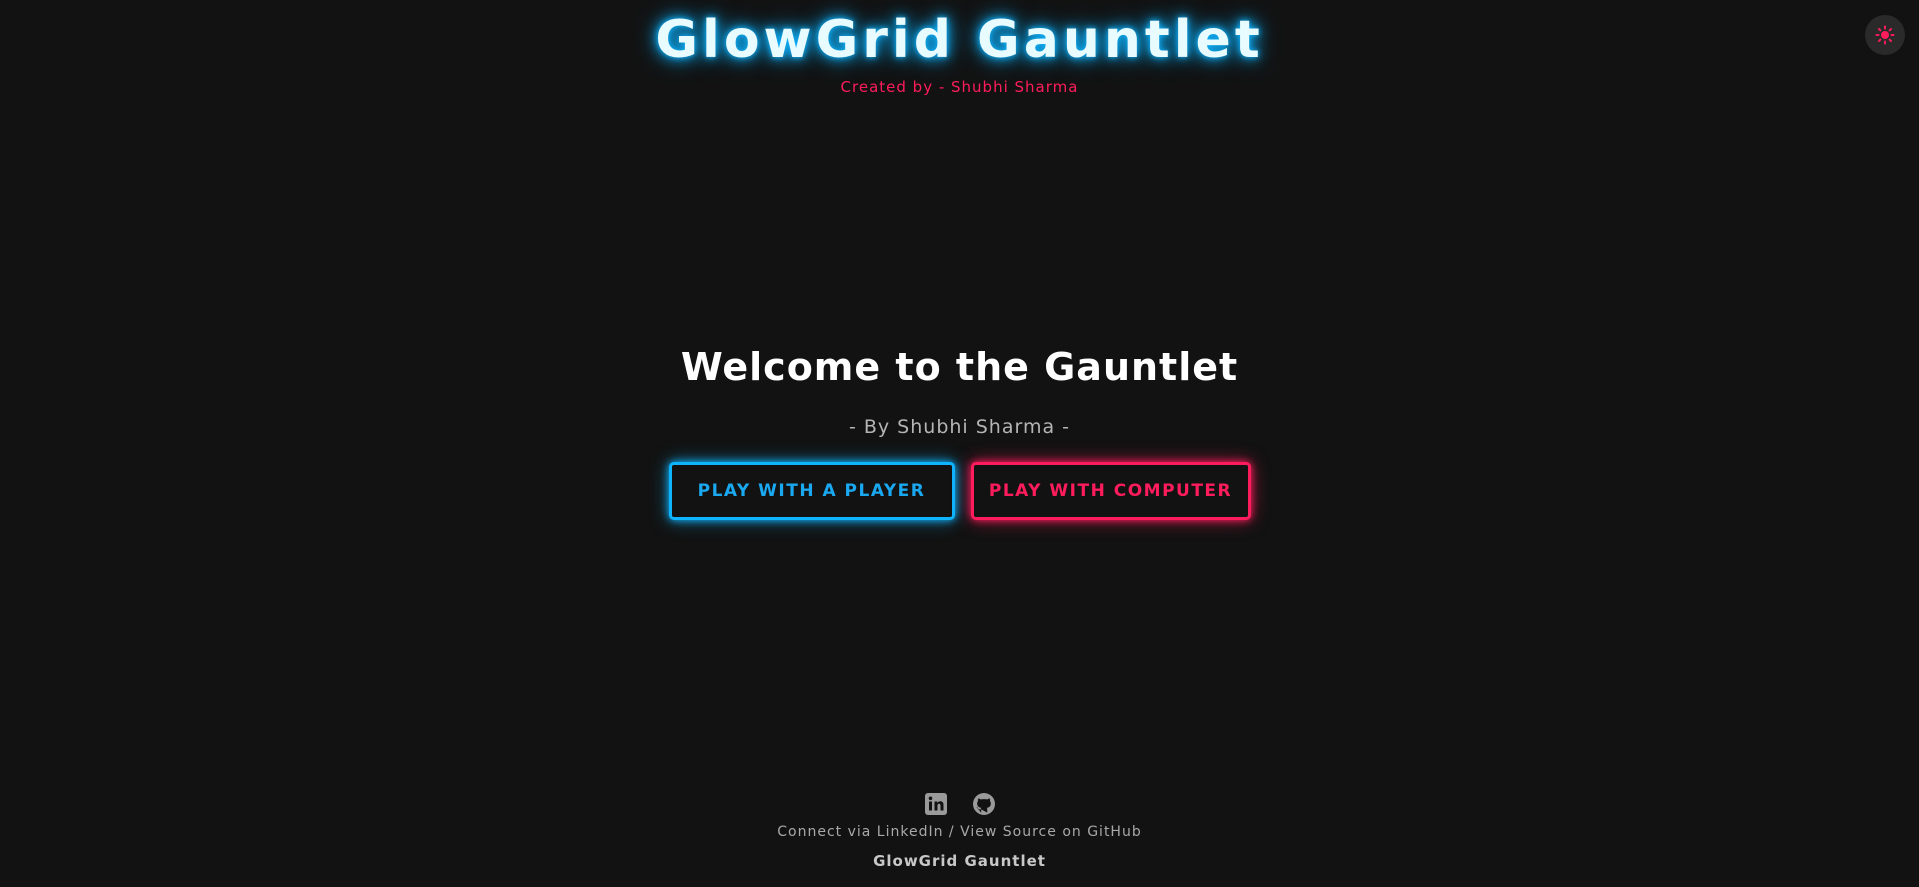 This screenshot has width=1919, height=887. Describe the element at coordinates (959, 87) in the screenshot. I see `creator-credit: Created by - Shubhi Sharma` at that location.